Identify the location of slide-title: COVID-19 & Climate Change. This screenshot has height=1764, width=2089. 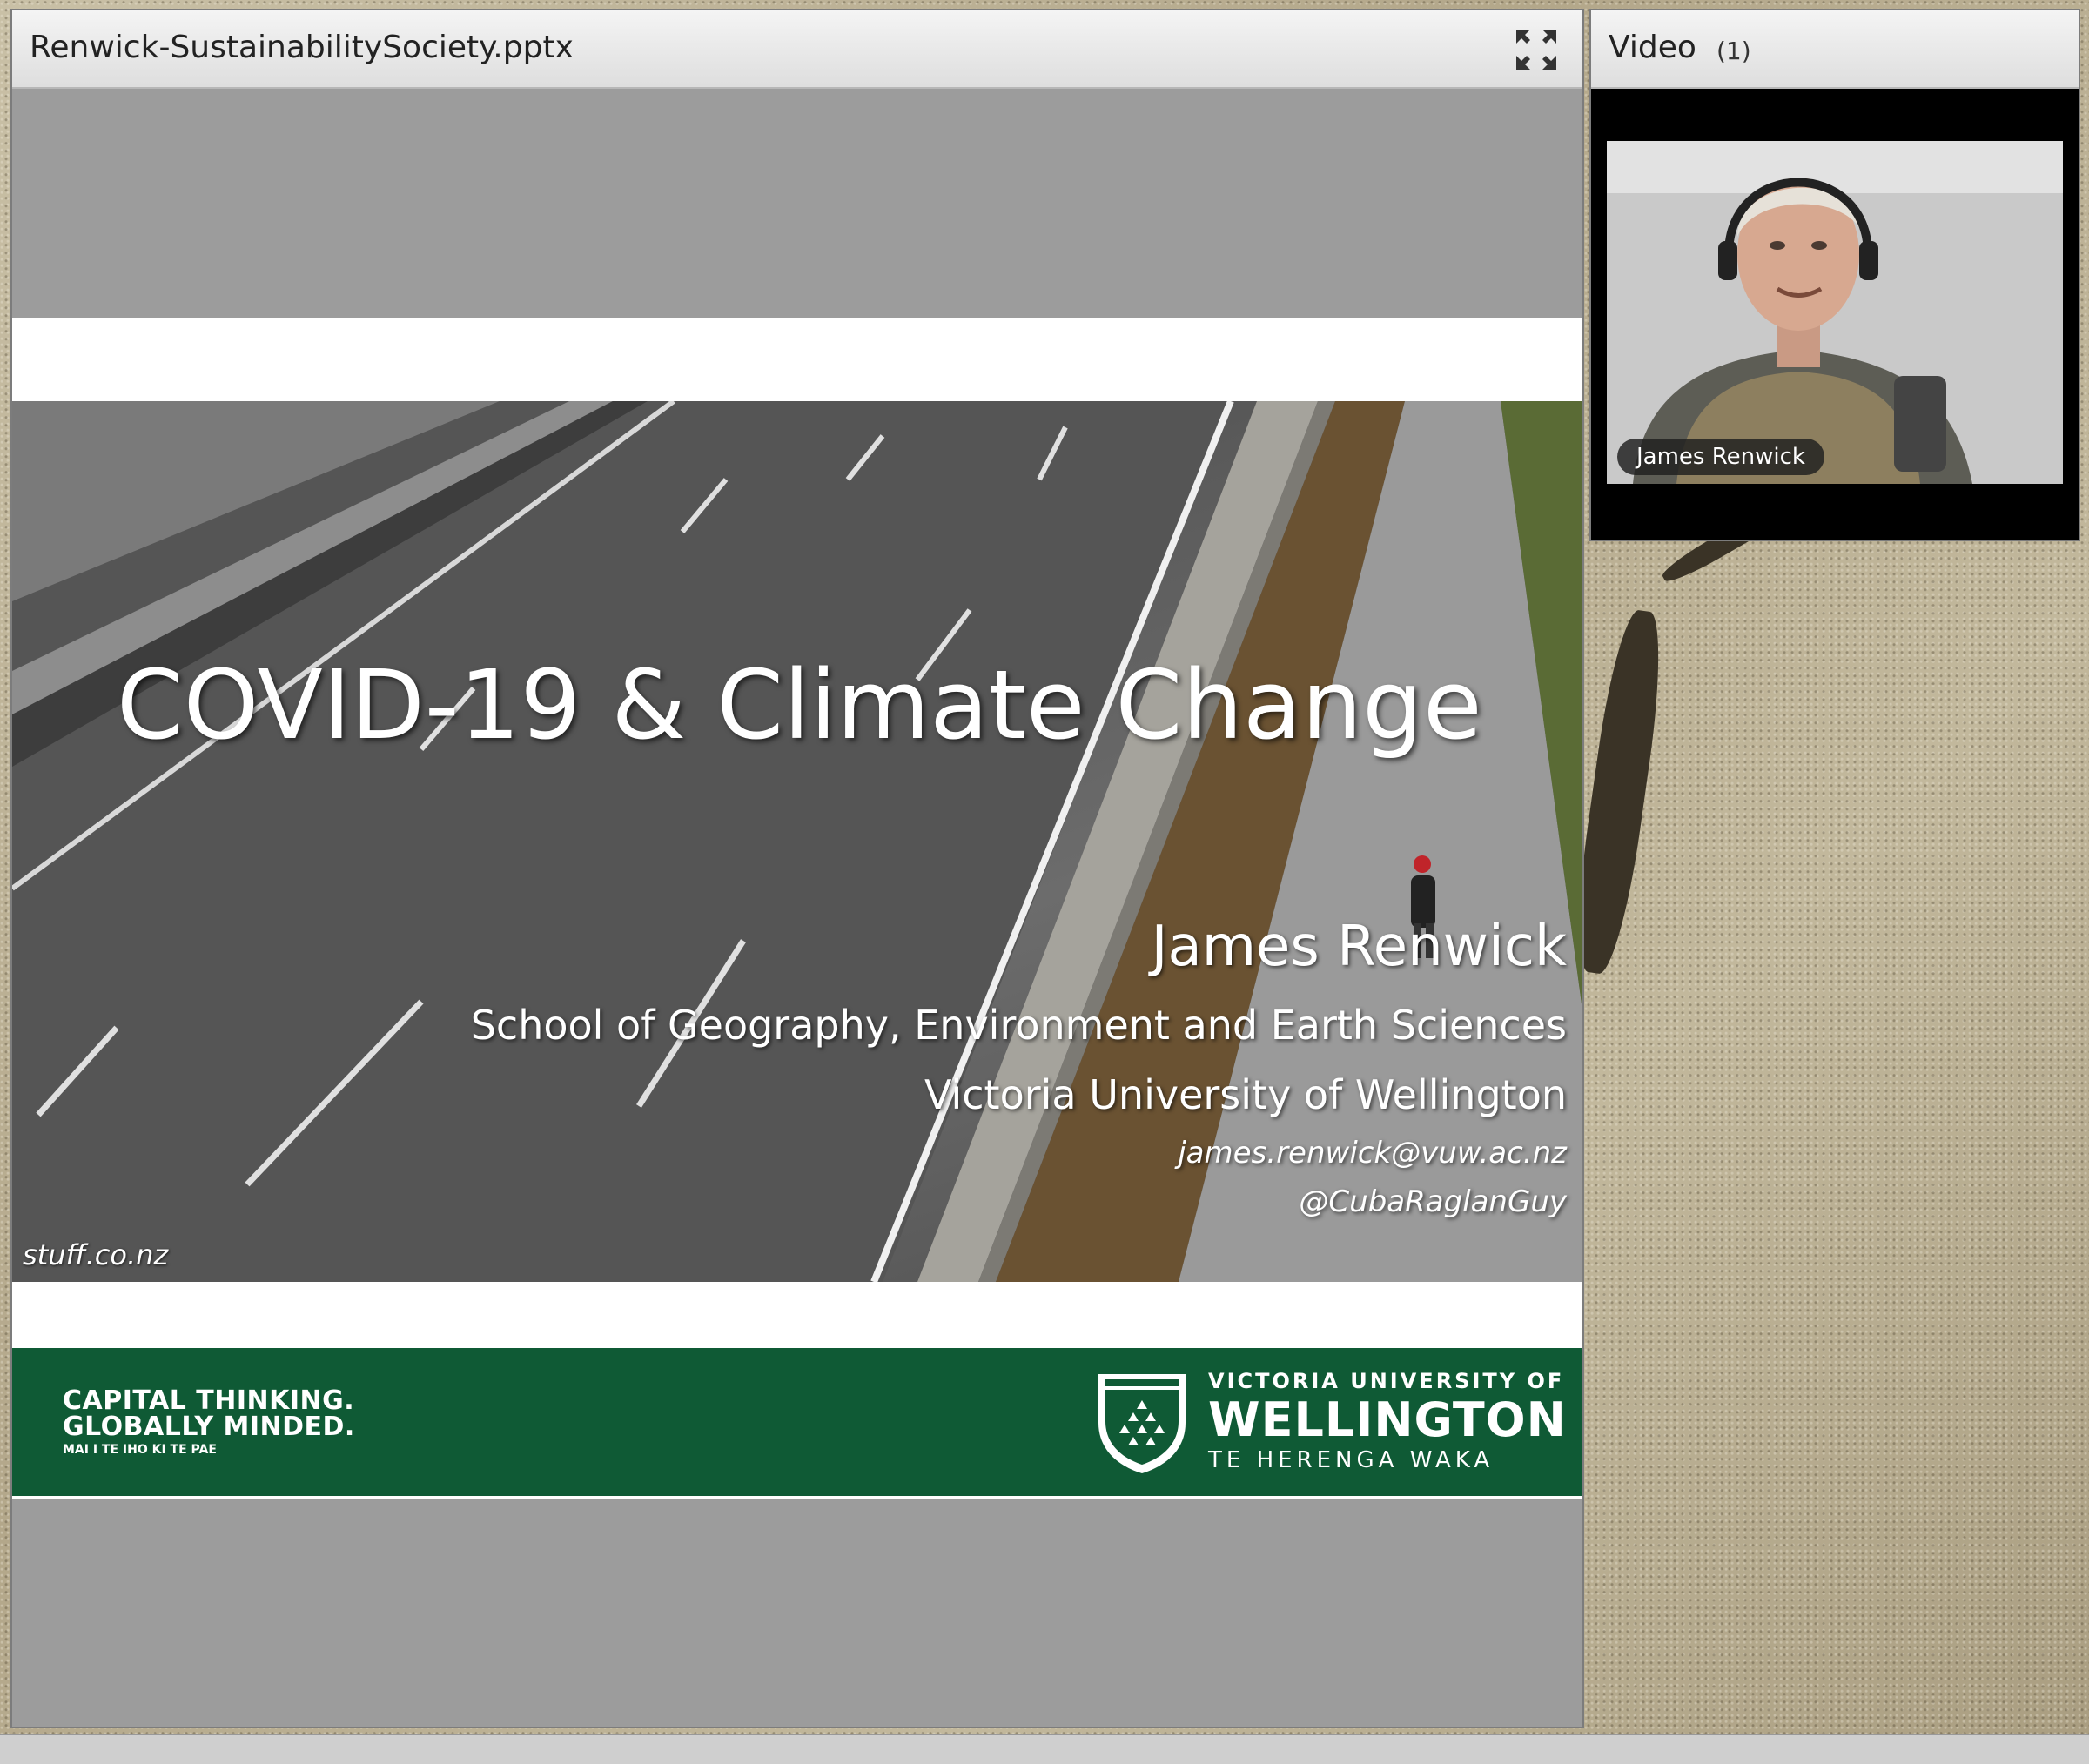
(799, 705).